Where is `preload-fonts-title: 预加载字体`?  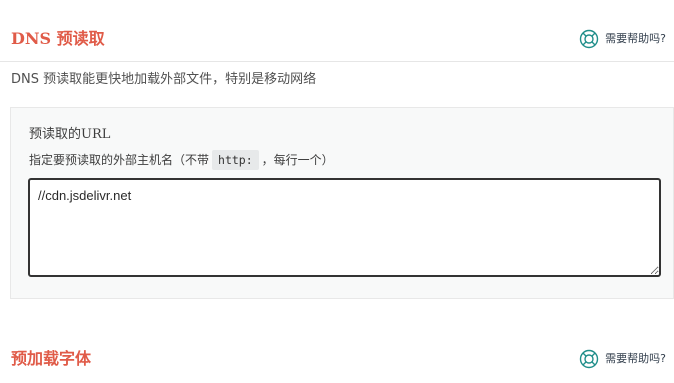 preload-fonts-title: 预加载字体 is located at coordinates (51, 358).